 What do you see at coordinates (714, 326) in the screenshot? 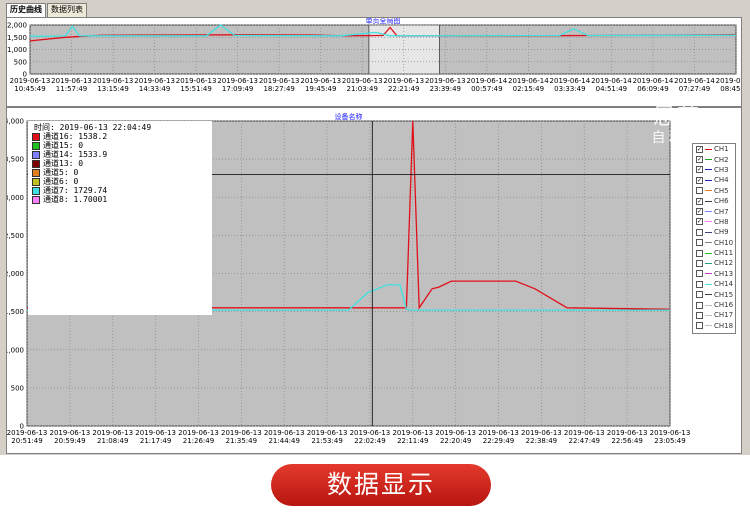
I see `channel-toggle-ch18: CH18` at bounding box center [714, 326].